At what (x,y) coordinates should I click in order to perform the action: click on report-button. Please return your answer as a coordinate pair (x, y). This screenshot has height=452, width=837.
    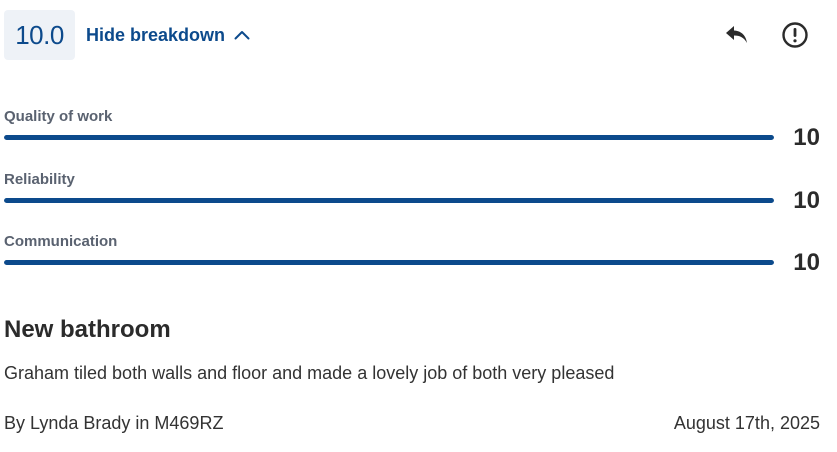
    Looking at the image, I should click on (795, 35).